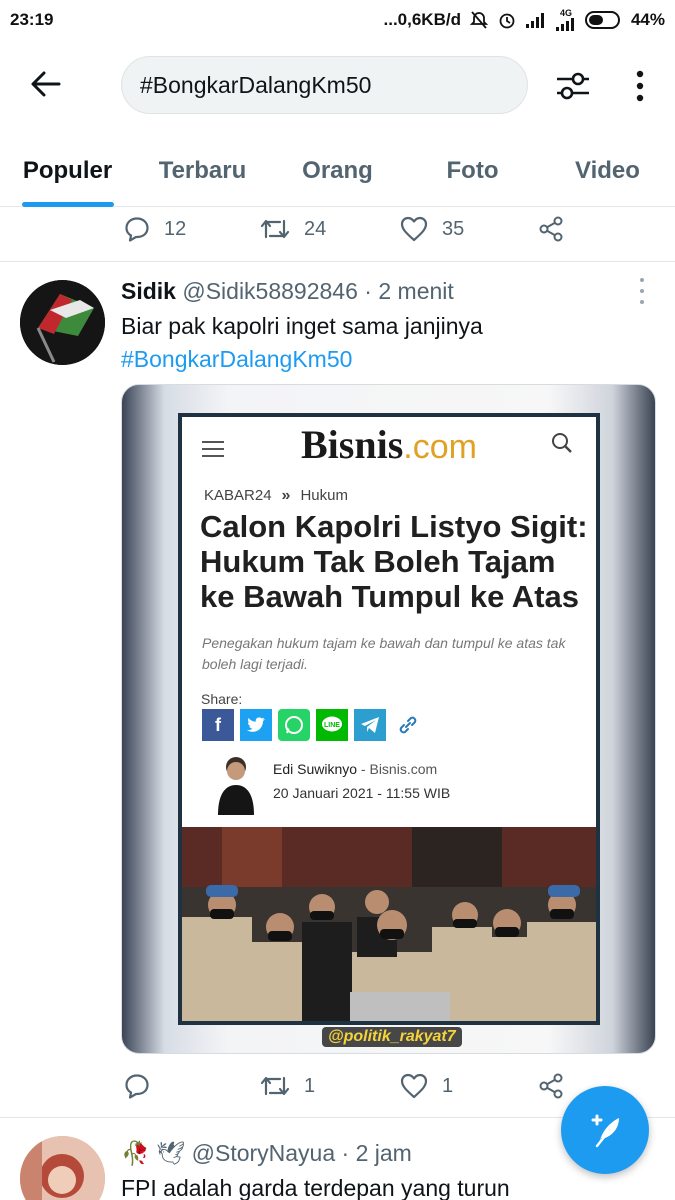 Image resolution: width=675 pixels, height=1200 pixels. What do you see at coordinates (67, 171) in the screenshot?
I see `tab-populer: Populer` at bounding box center [67, 171].